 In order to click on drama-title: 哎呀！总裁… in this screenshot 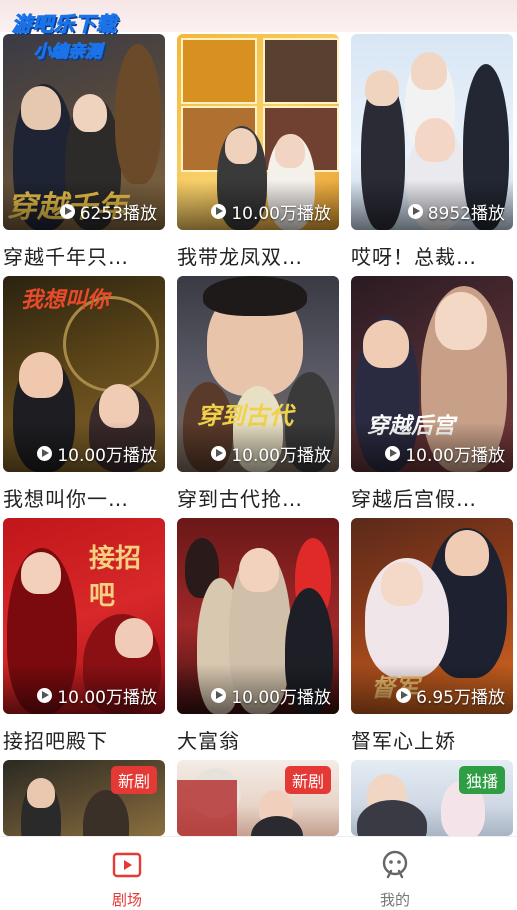, I will do `click(414, 257)`.